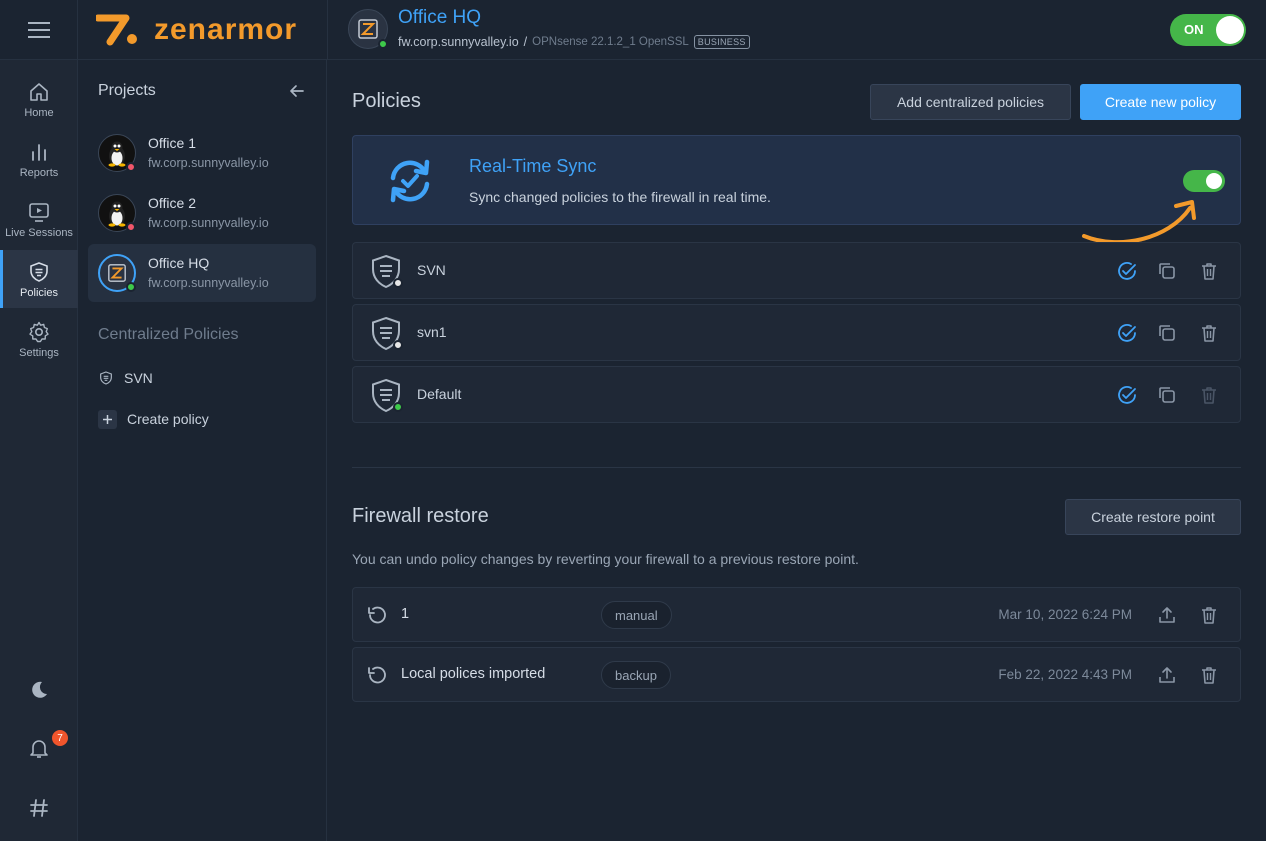 This screenshot has width=1266, height=841. Describe the element at coordinates (431, 270) in the screenshot. I see `policy-name: SVN` at that location.